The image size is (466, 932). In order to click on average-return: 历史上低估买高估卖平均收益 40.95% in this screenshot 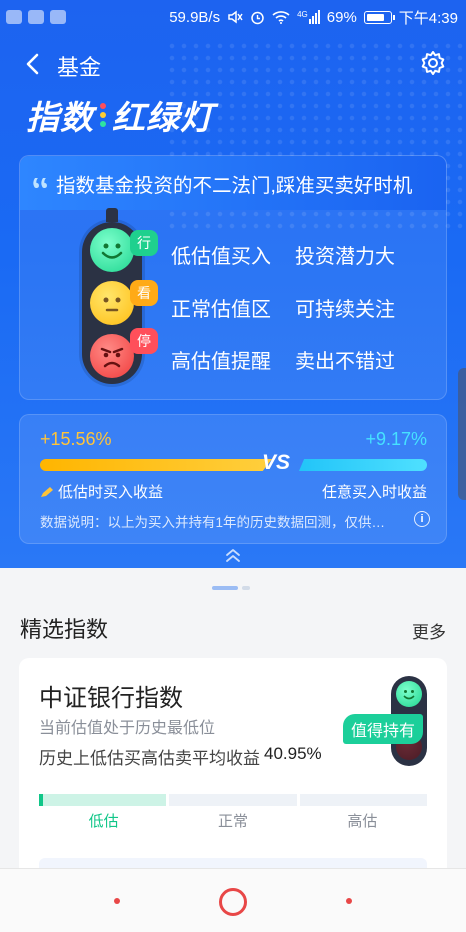, I will do `click(180, 756)`.